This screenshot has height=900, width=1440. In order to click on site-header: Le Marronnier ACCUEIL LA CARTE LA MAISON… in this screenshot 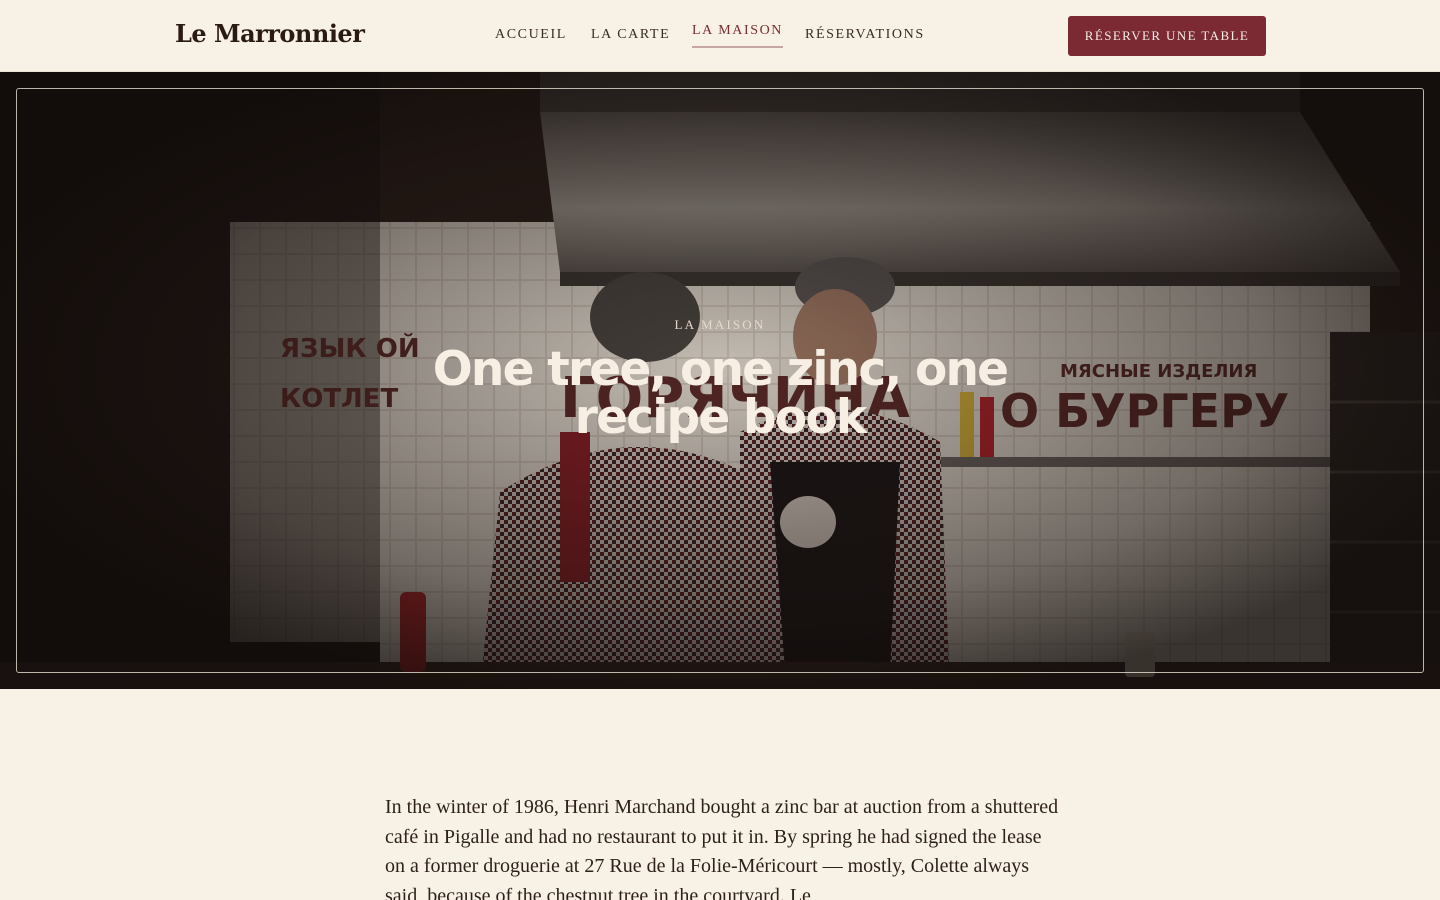, I will do `click(720, 36)`.